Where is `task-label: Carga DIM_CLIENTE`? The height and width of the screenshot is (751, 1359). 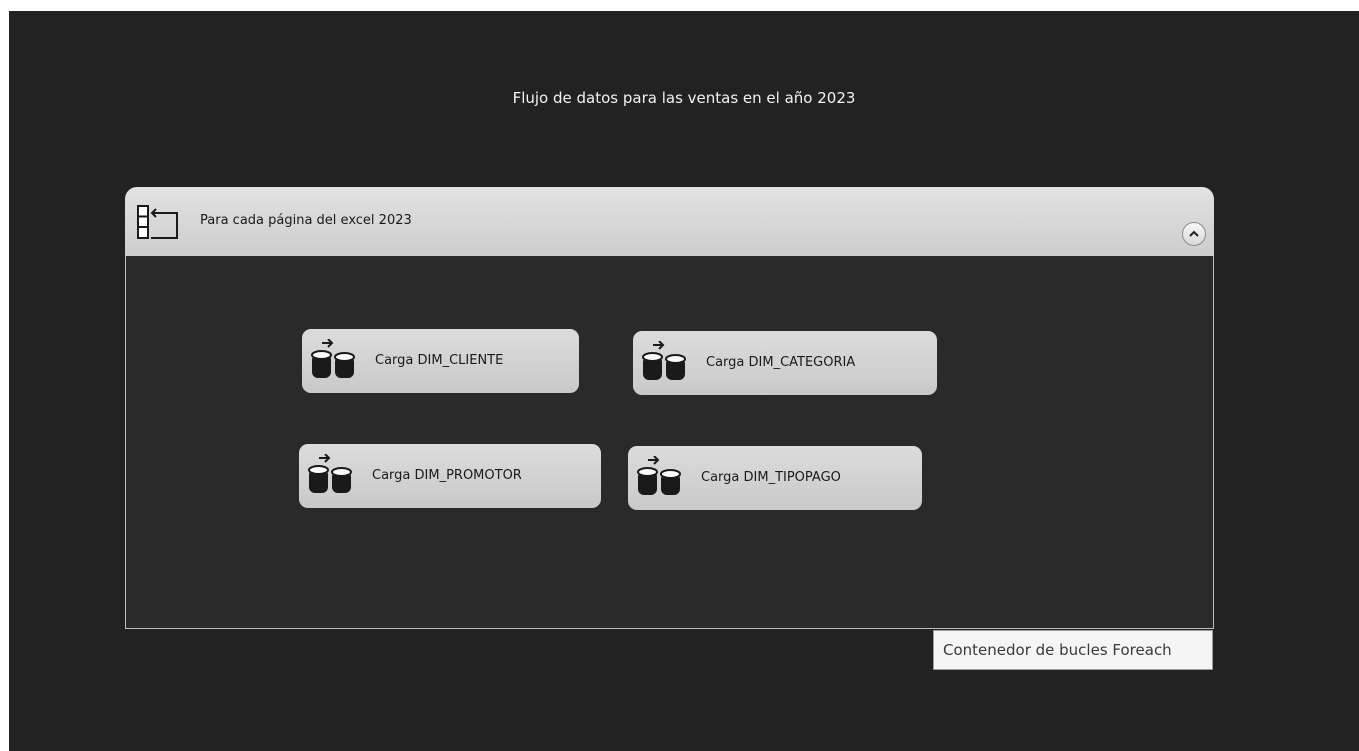
task-label: Carga DIM_CLIENTE is located at coordinates (439, 360).